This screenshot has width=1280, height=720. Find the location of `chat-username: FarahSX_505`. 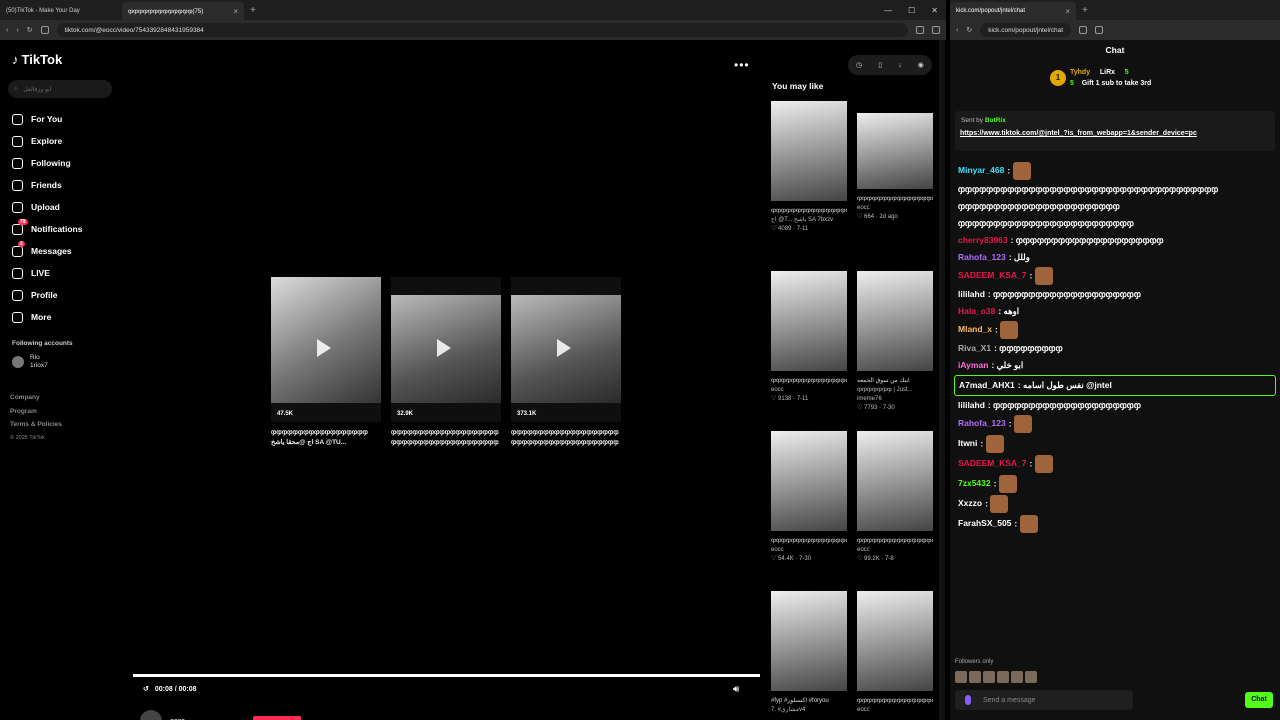

chat-username: FarahSX_505 is located at coordinates (984, 523).